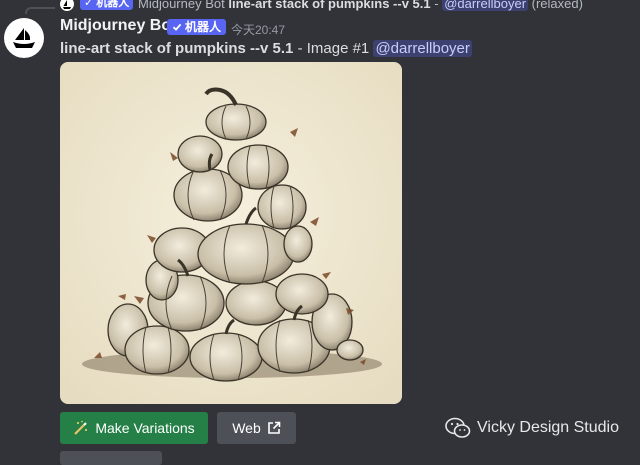 The image size is (640, 465). I want to click on message-image-label: - Image #1, so click(333, 48).